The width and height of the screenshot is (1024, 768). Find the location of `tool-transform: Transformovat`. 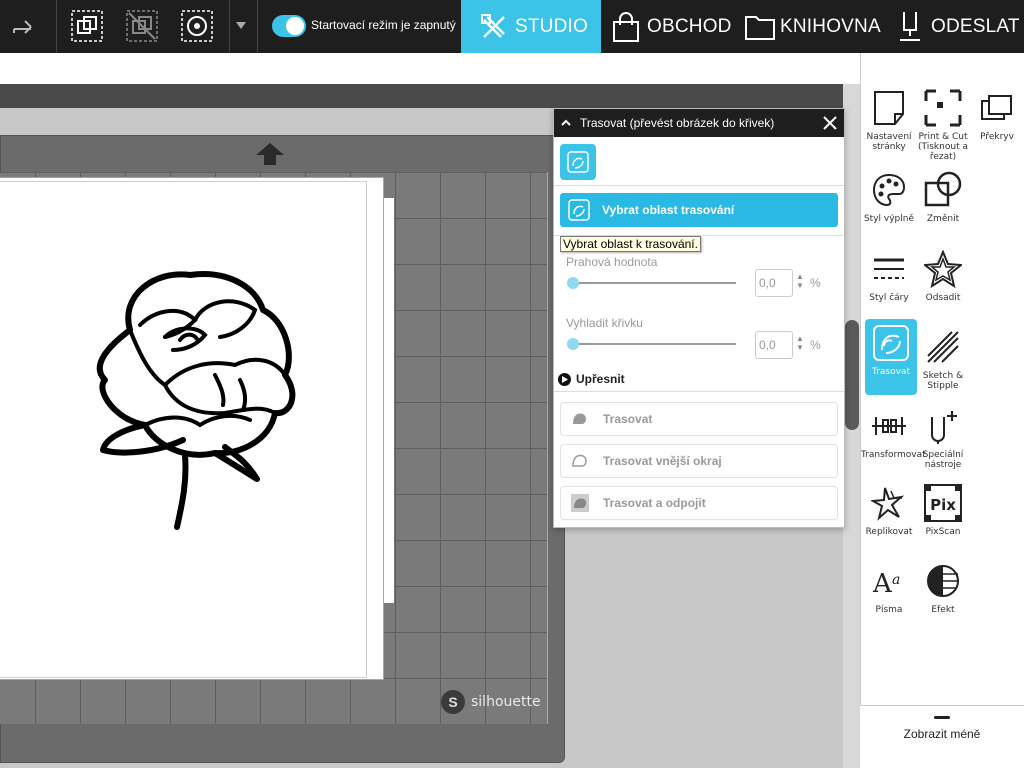

tool-transform: Transformovat is located at coordinates (893, 433).